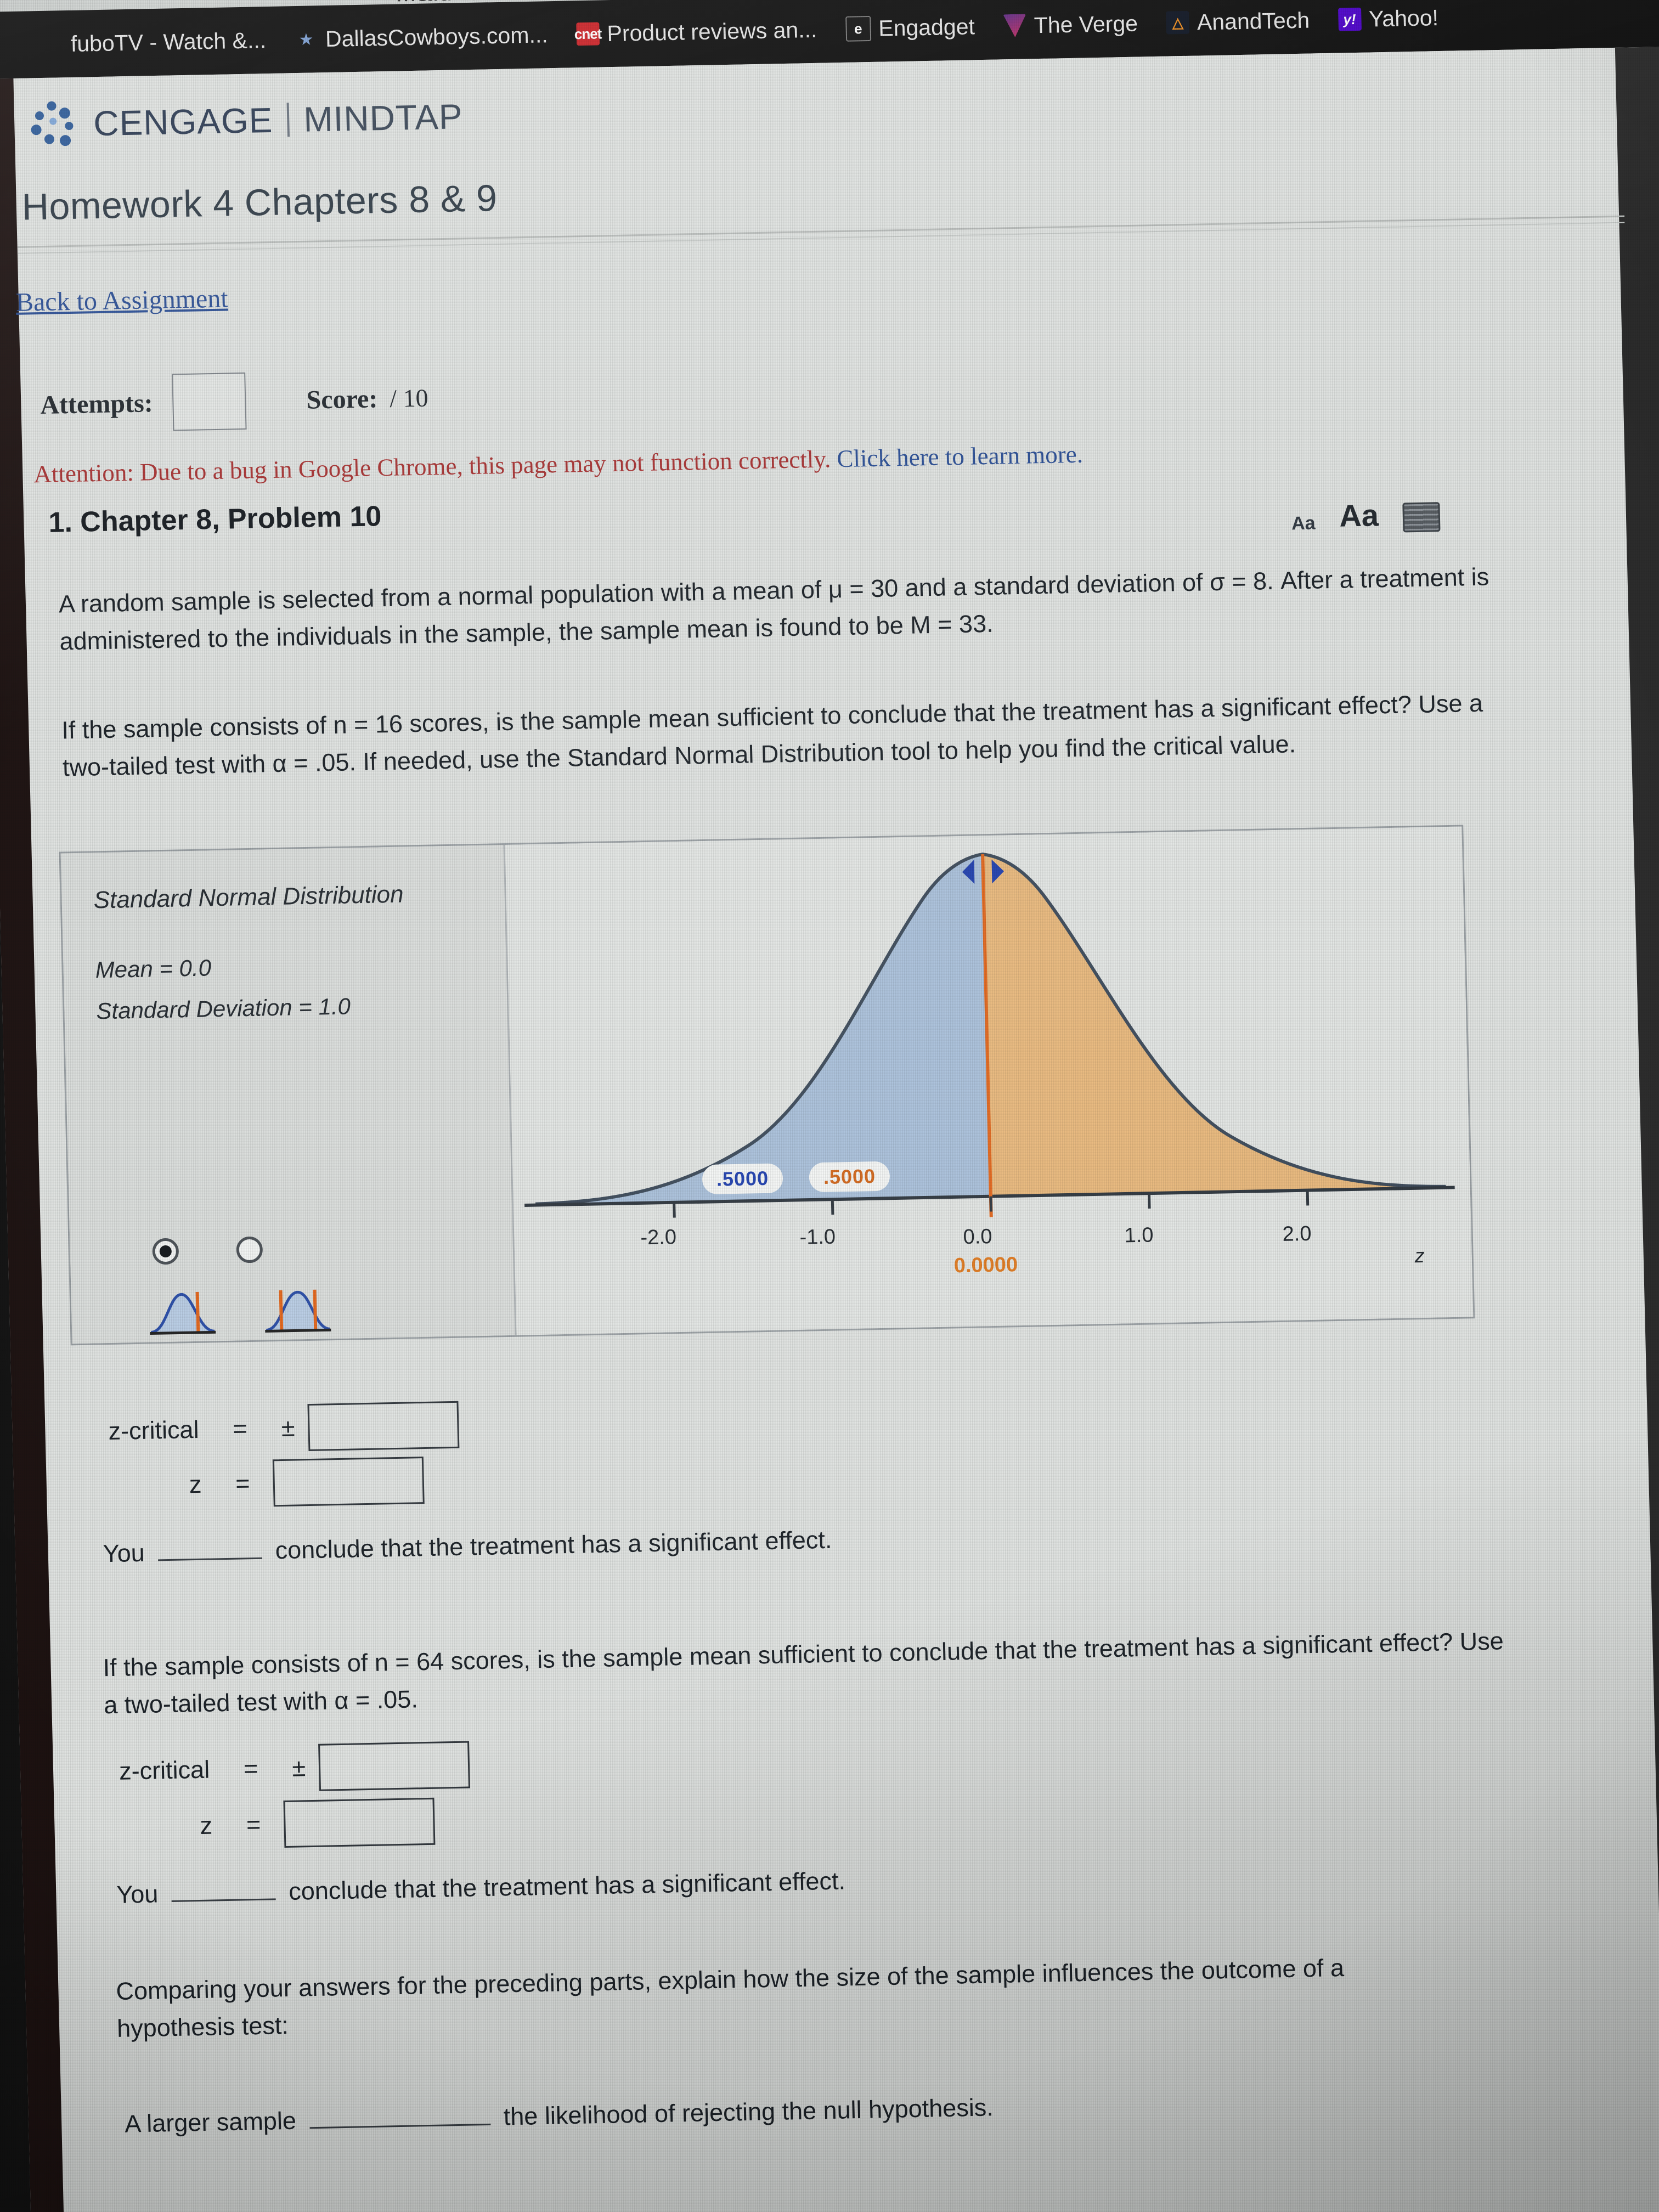 The image size is (1659, 2212). Describe the element at coordinates (195, 1485) in the screenshot. I see `z-label-a: z` at that location.